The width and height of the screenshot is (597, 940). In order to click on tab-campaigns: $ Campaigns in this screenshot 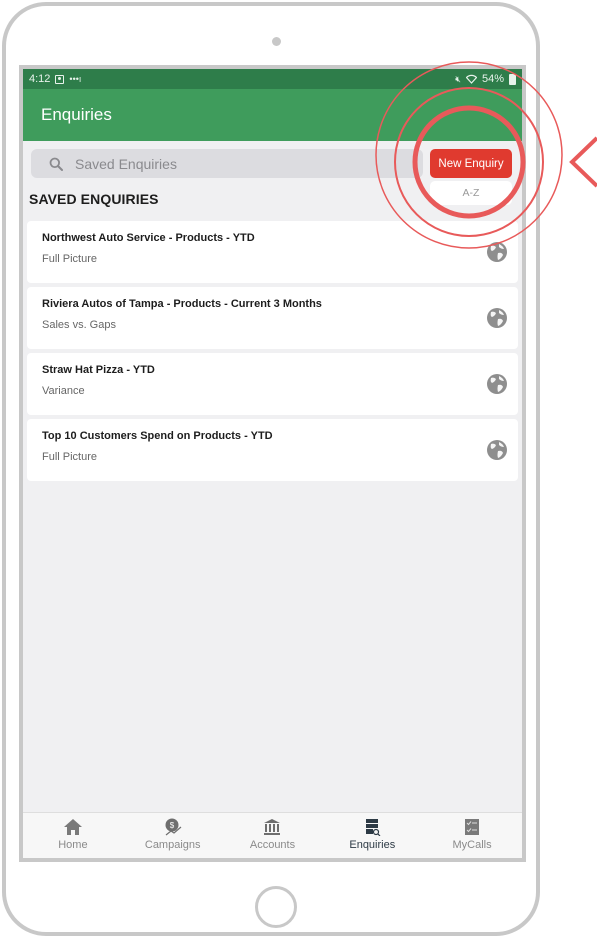, I will do `click(173, 835)`.